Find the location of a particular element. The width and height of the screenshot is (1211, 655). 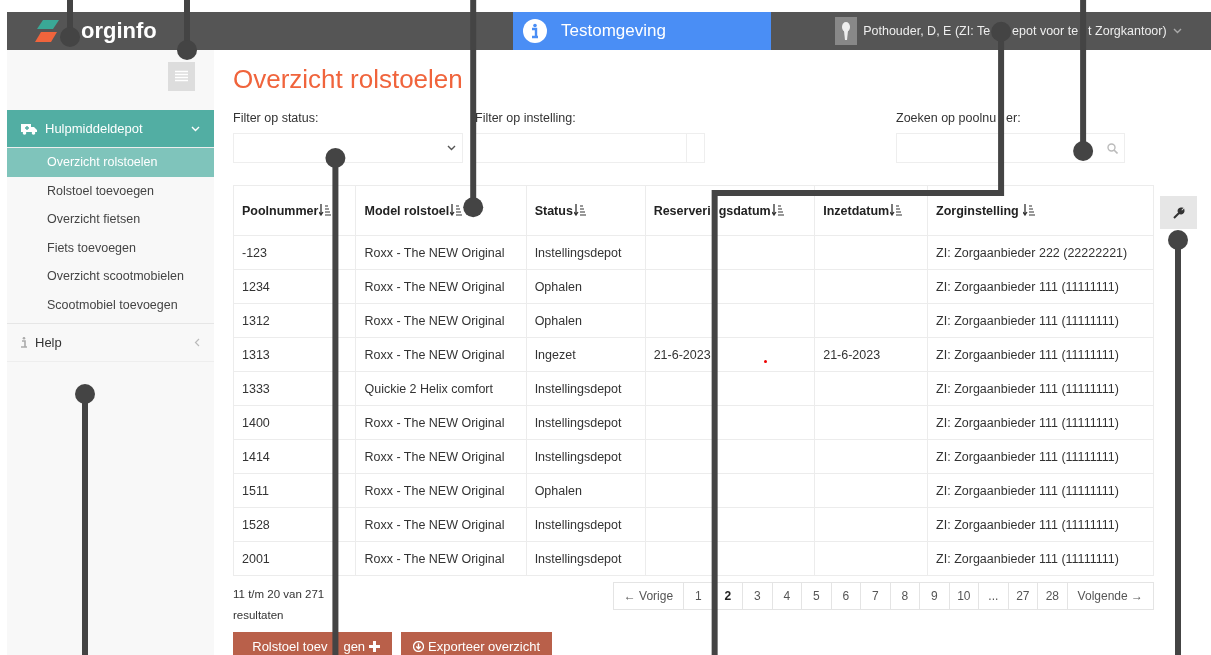

user-name: Pothouder, D, E (ZI: Te is located at coordinates (927, 31).